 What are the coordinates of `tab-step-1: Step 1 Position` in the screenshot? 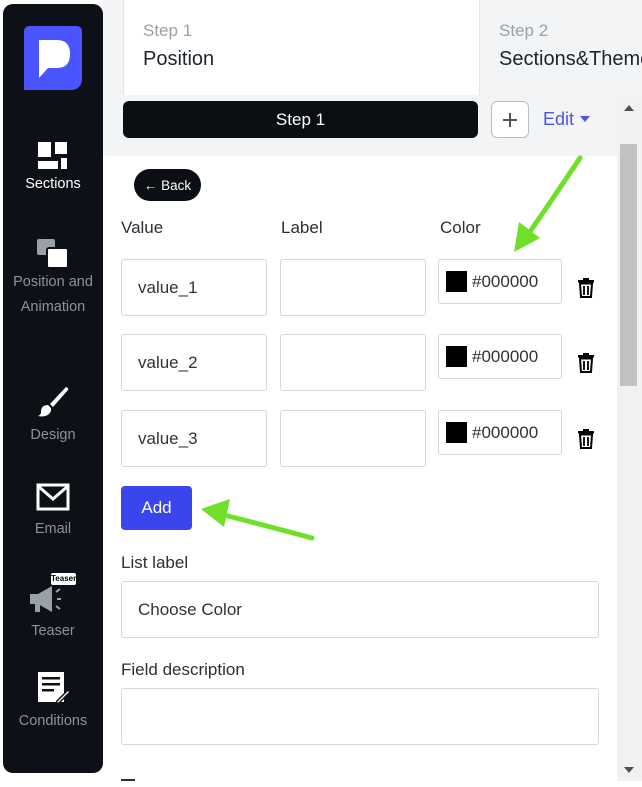 It's located at (301, 47).